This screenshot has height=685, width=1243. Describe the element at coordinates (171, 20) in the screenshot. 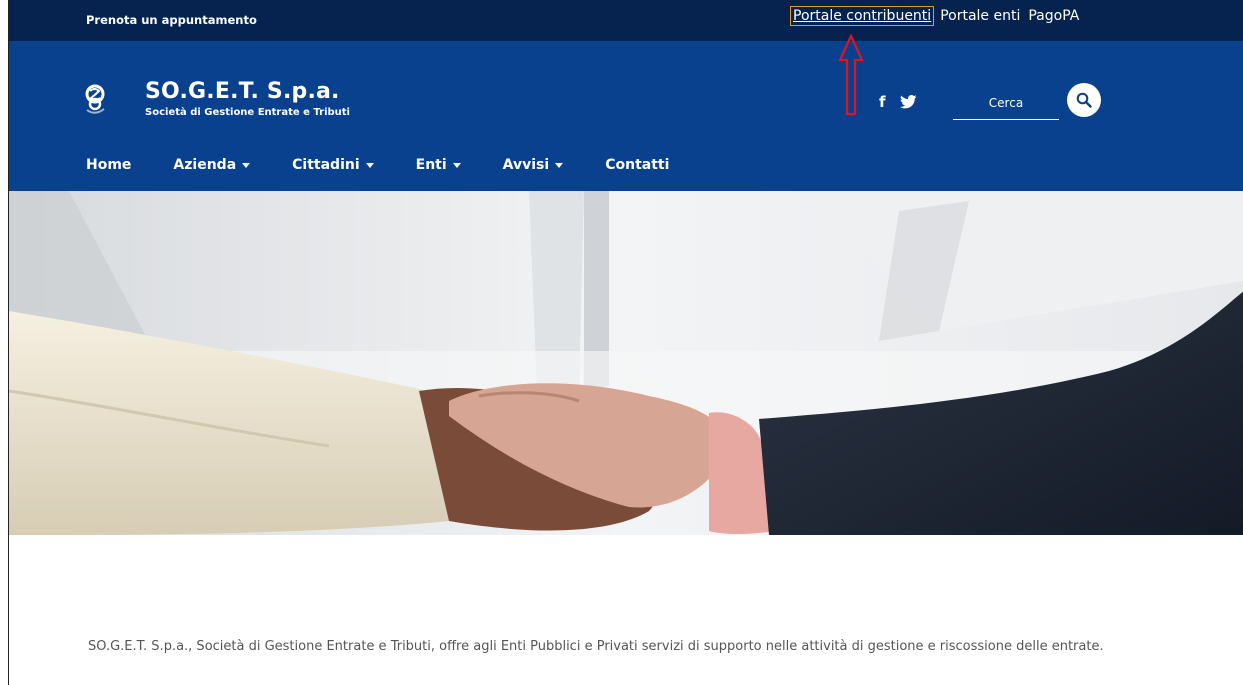

I see `appointment-link: Prenota un appuntamento` at that location.